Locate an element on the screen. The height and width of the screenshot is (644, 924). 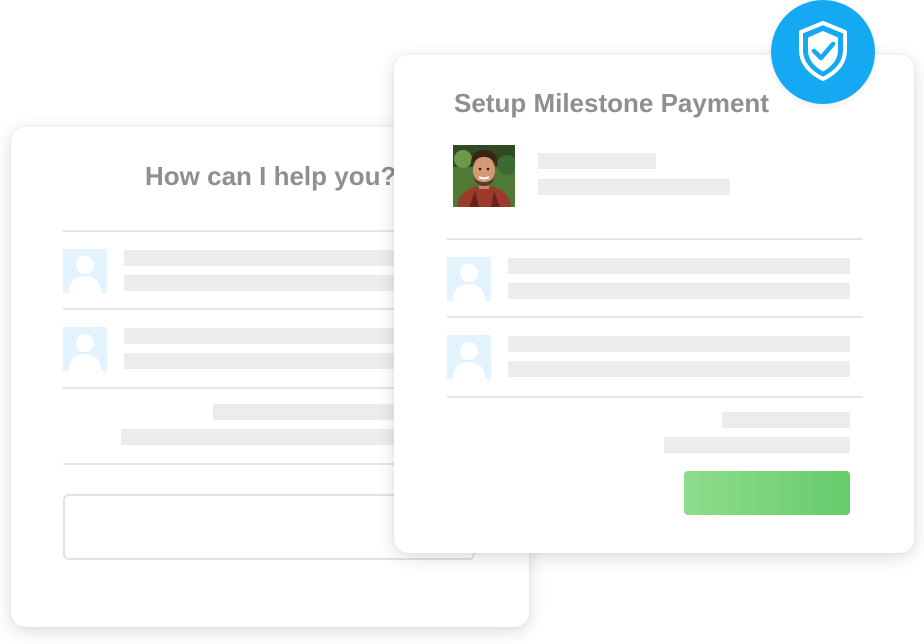
security-badge is located at coordinates (823, 52).